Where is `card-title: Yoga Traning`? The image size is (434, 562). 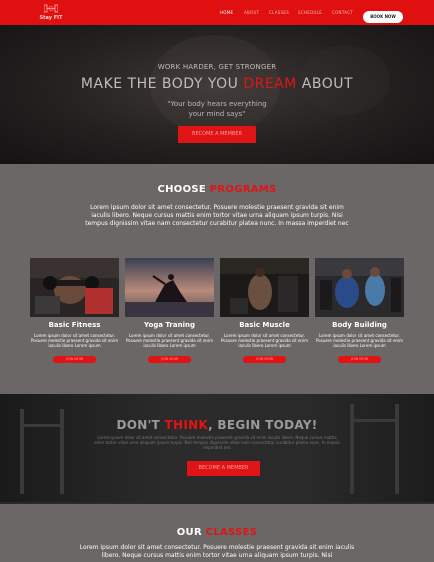
card-title: Yoga Traning is located at coordinates (169, 325).